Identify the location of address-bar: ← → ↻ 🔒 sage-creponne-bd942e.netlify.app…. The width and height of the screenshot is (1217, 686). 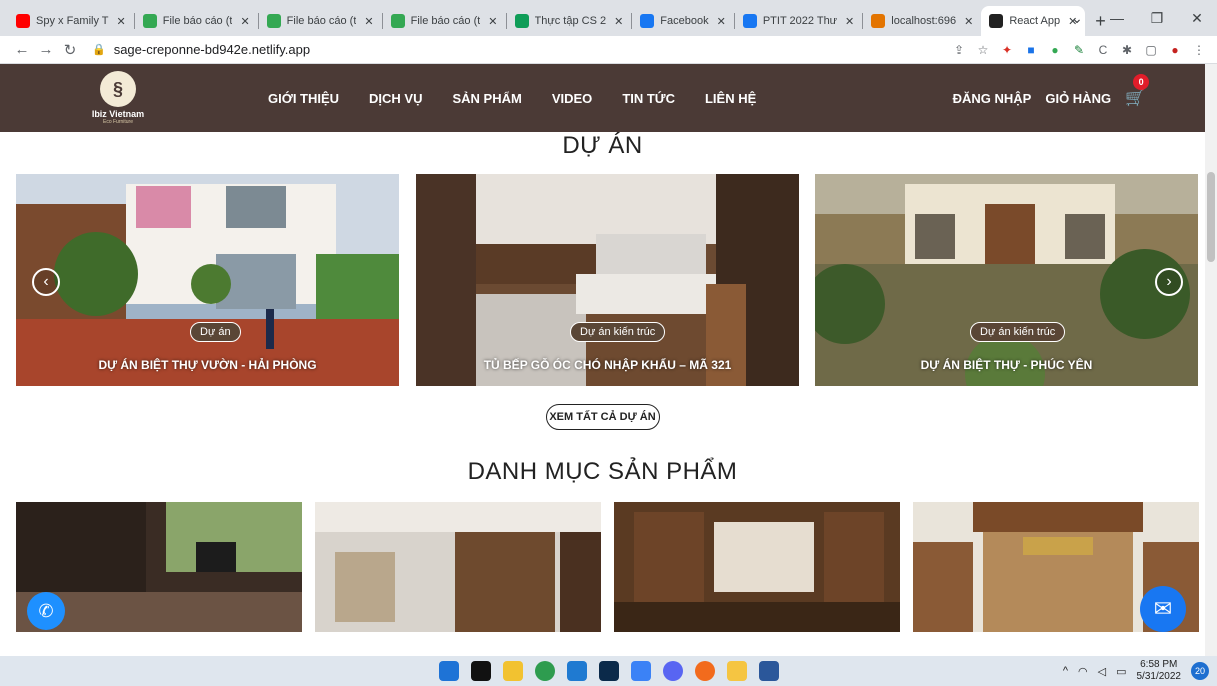
(608, 50).